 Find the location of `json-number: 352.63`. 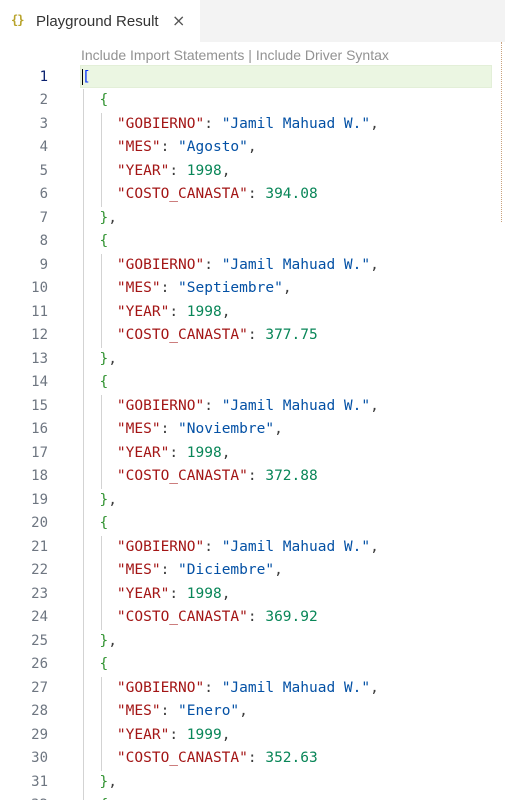

json-number: 352.63 is located at coordinates (291, 758).